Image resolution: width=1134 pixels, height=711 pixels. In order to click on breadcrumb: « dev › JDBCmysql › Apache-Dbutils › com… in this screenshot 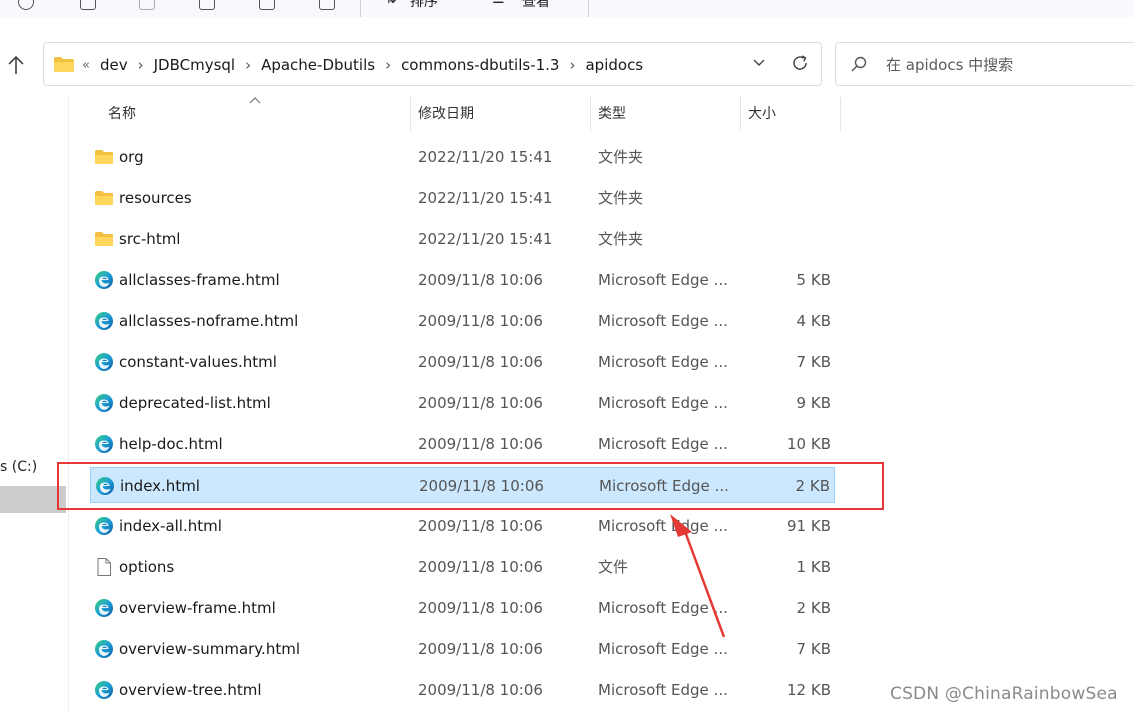, I will do `click(362, 65)`.